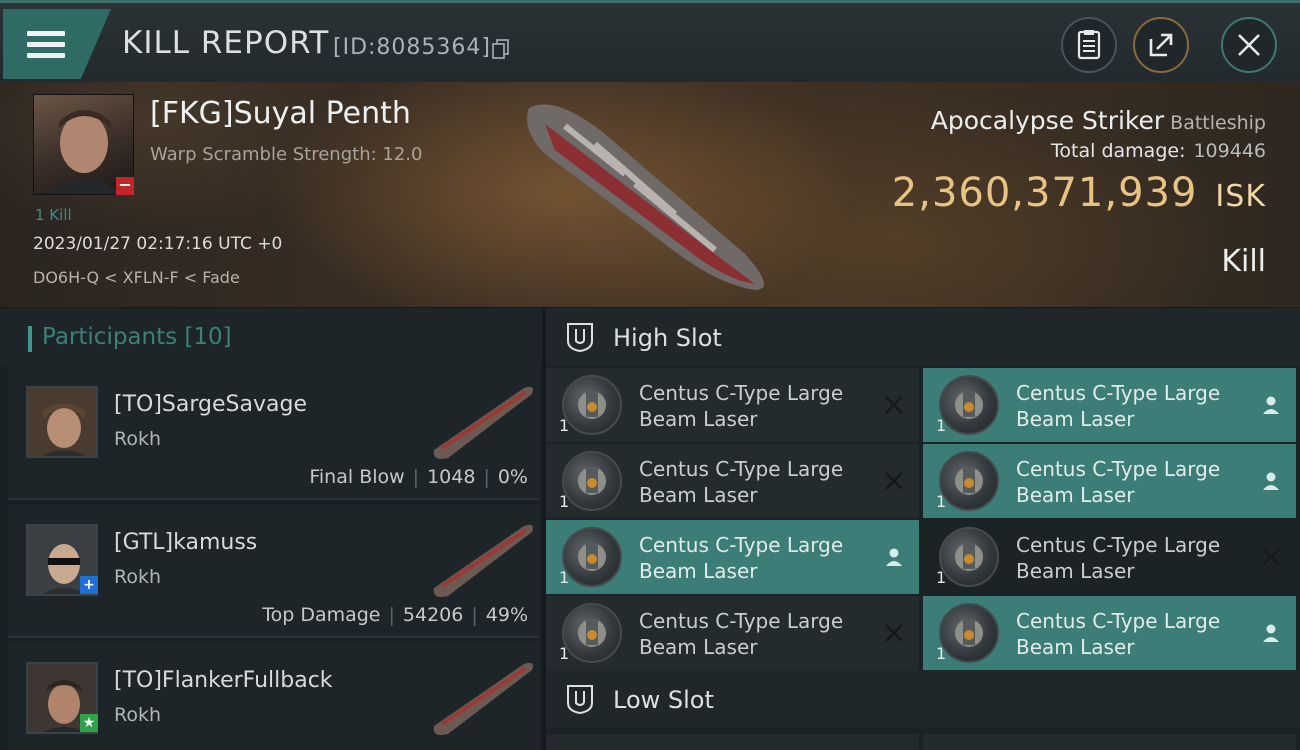 This screenshot has height=750, width=1300. Describe the element at coordinates (274, 433) in the screenshot. I see `participant-row: [TO]SargeSavage Rokh Final Blow | 1048 | 0%` at that location.